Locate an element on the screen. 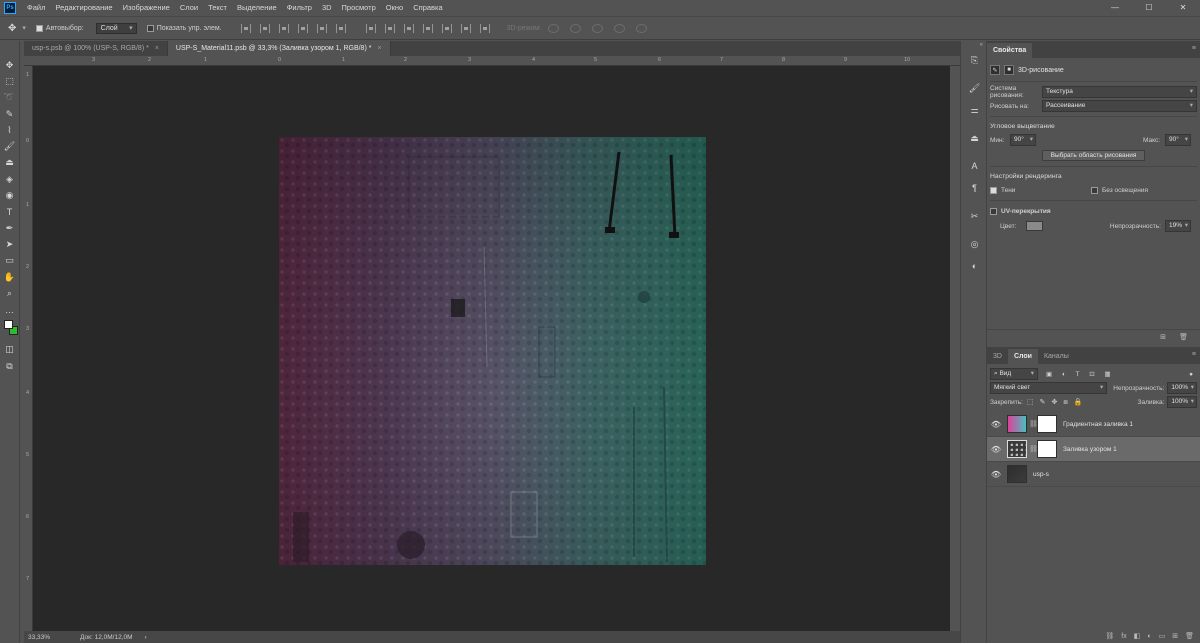 The image size is (1200, 643). move-tool-icon: ✥ is located at coordinates (10, 65).